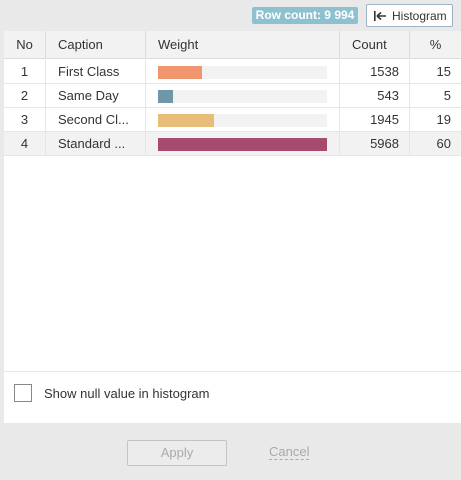 This screenshot has height=480, width=461. Describe the element at coordinates (419, 15) in the screenshot. I see `histogram-button-label: Histogram` at that location.